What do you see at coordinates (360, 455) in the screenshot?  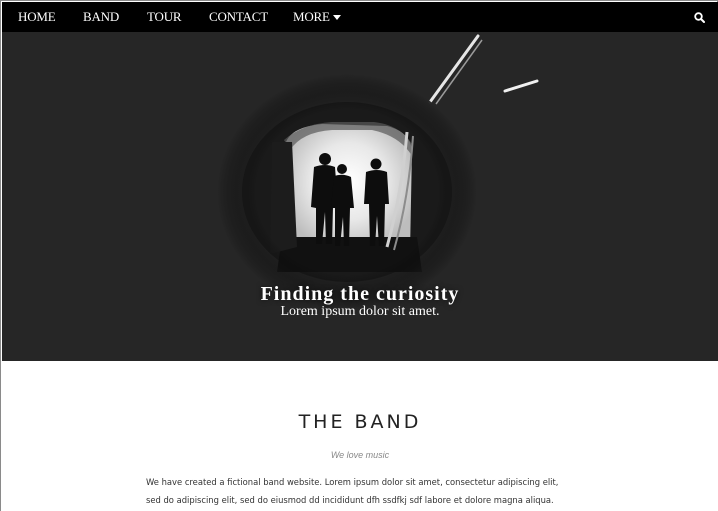 I see `band-tagline: We love music` at bounding box center [360, 455].